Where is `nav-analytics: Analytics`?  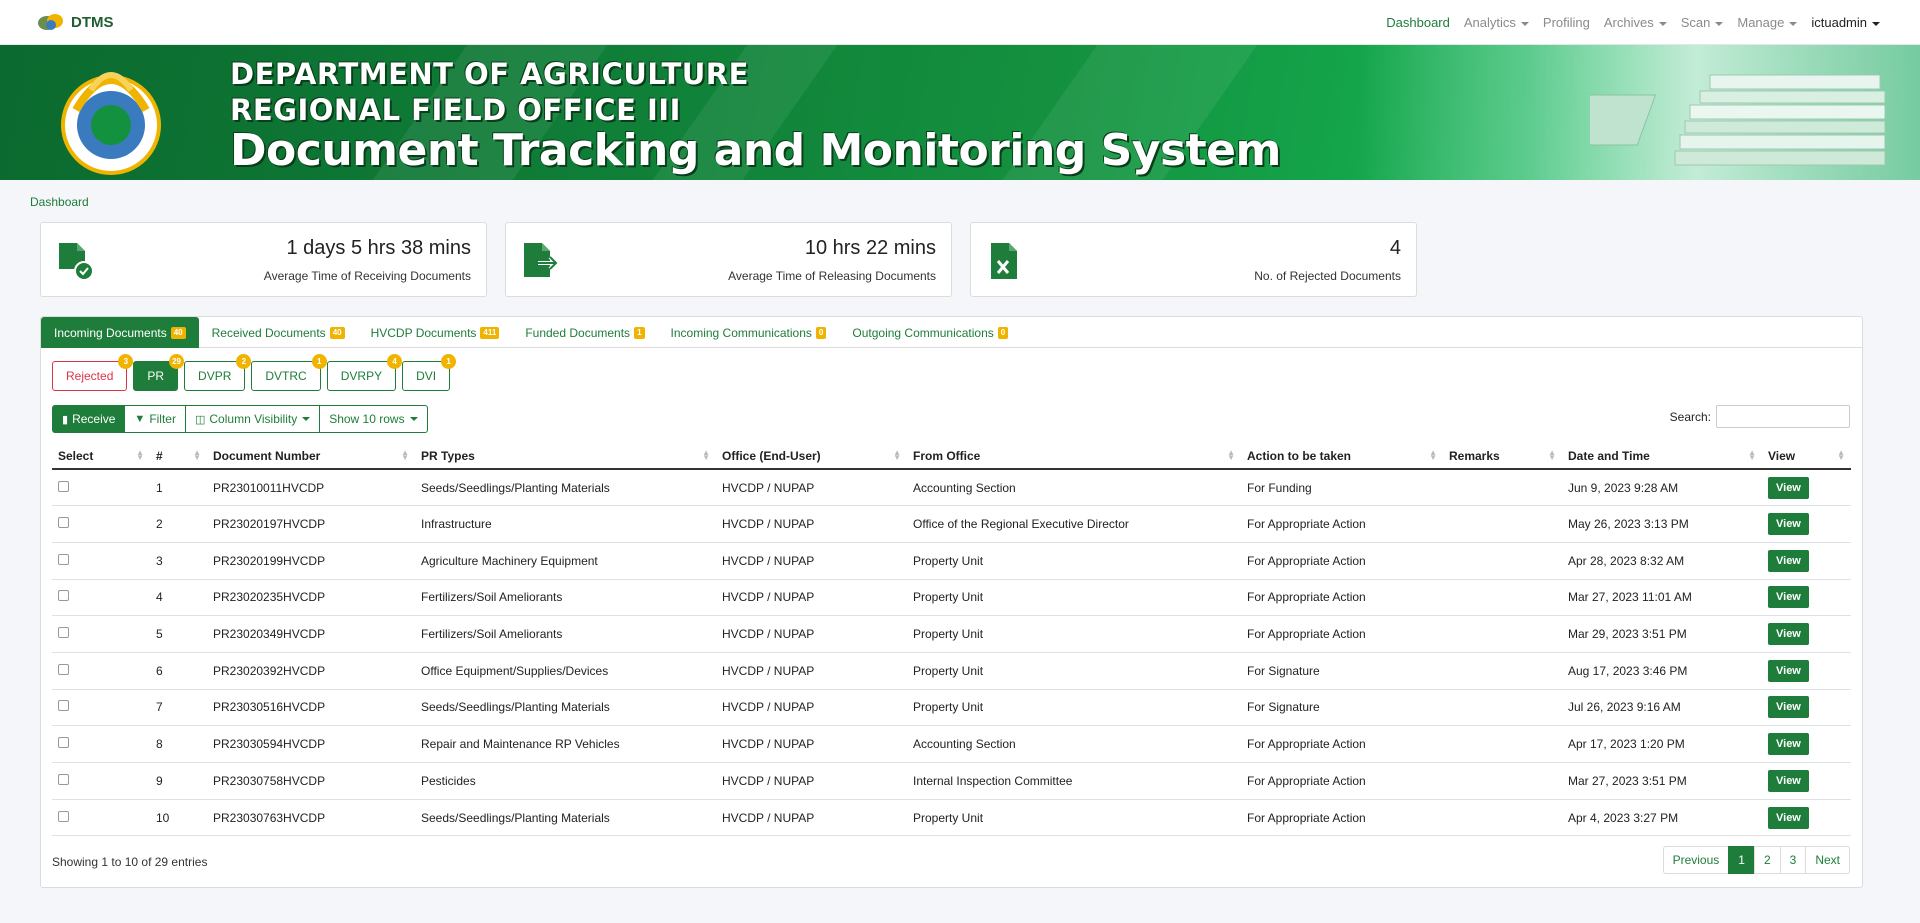
nav-analytics: Analytics is located at coordinates (1496, 22).